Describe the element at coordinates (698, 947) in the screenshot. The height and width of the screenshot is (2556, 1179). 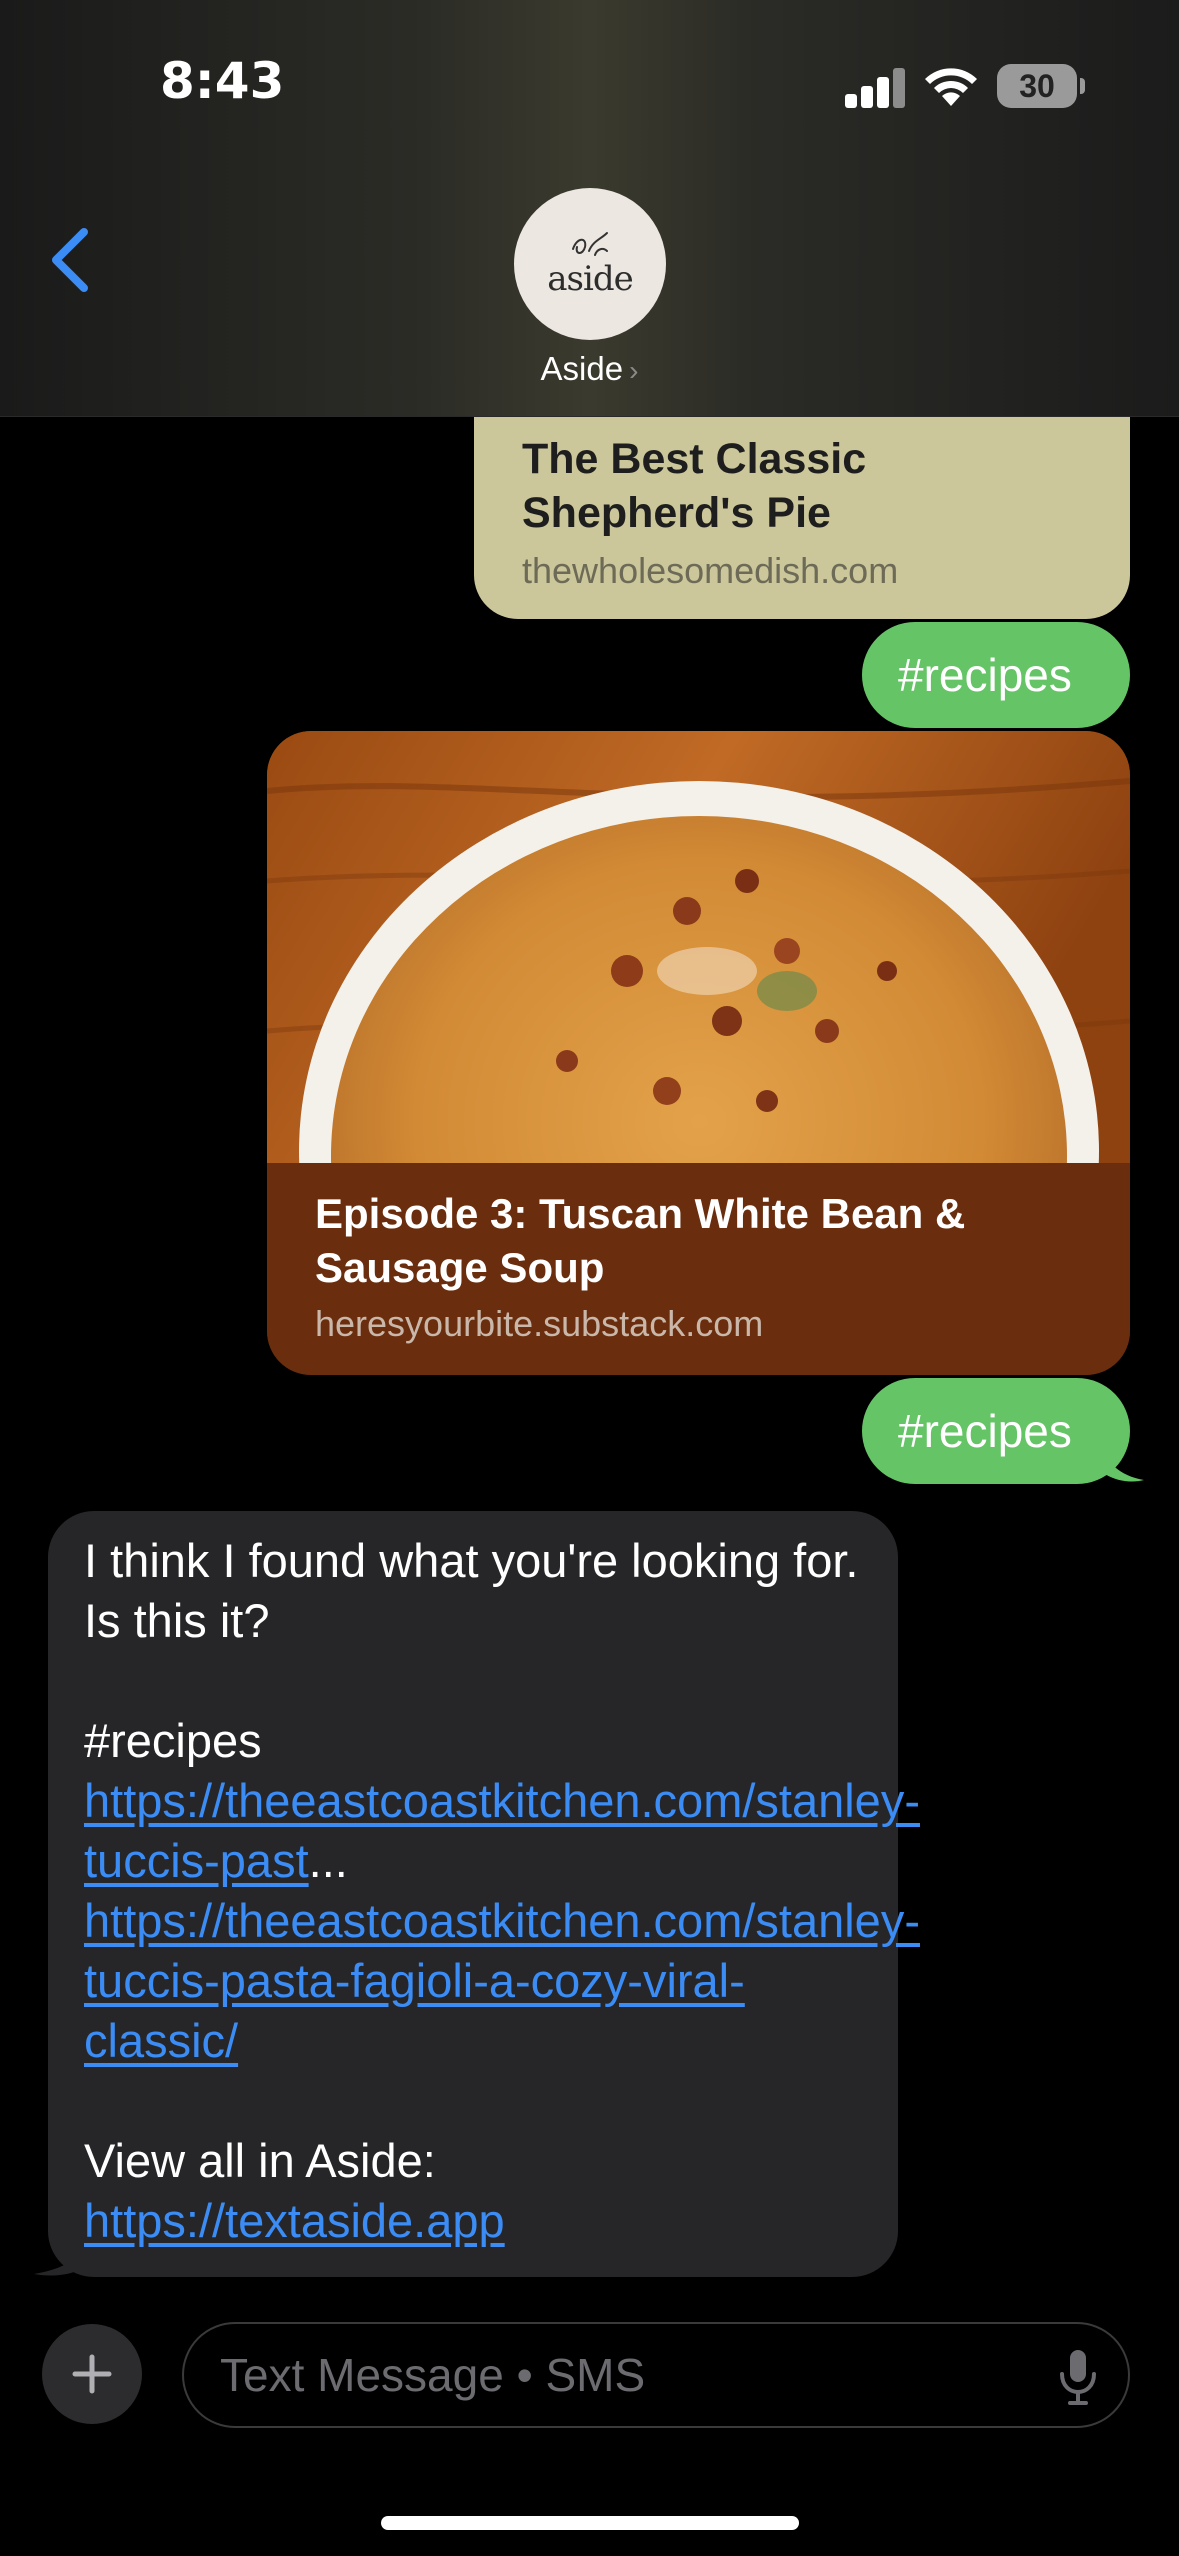
I see `soup-photo-image` at that location.